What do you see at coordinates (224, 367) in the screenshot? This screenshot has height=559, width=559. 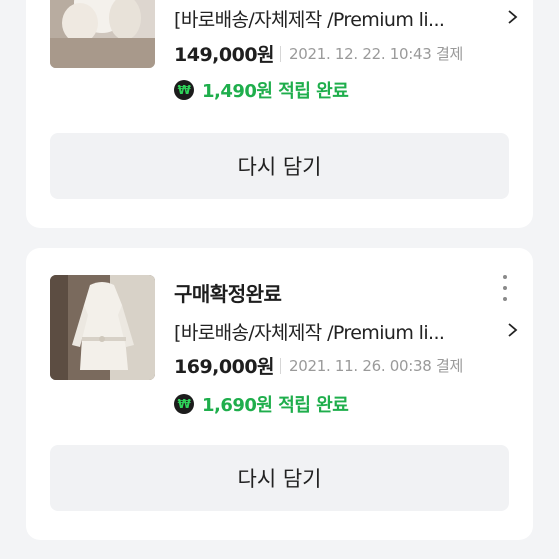 I see `order-price: 169,000원` at bounding box center [224, 367].